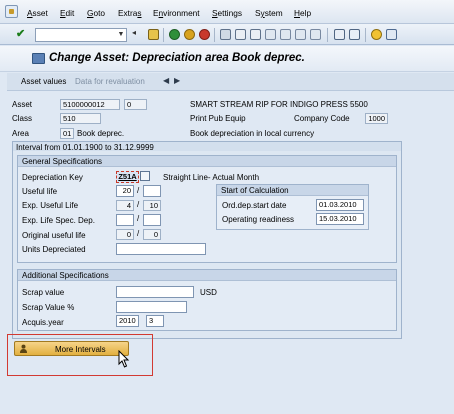  I want to click on print-icon, so click(225, 34).